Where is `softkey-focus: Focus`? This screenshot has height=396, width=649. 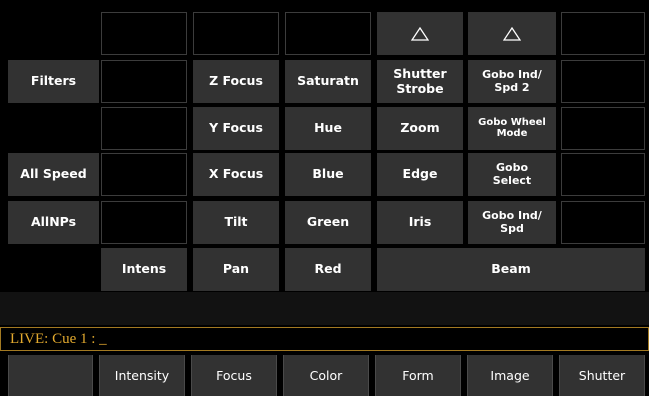
softkey-focus: Focus is located at coordinates (234, 375).